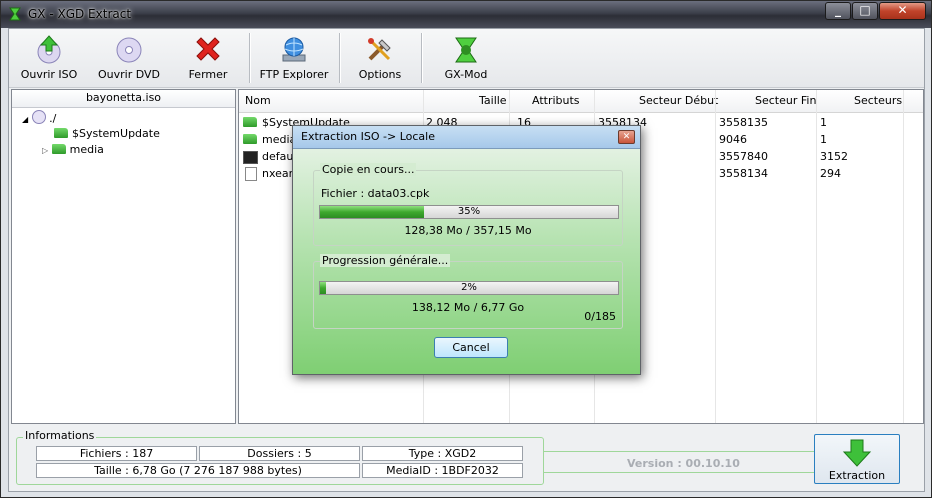 This screenshot has height=498, width=932. I want to click on dialog-close-button: ✕, so click(626, 137).